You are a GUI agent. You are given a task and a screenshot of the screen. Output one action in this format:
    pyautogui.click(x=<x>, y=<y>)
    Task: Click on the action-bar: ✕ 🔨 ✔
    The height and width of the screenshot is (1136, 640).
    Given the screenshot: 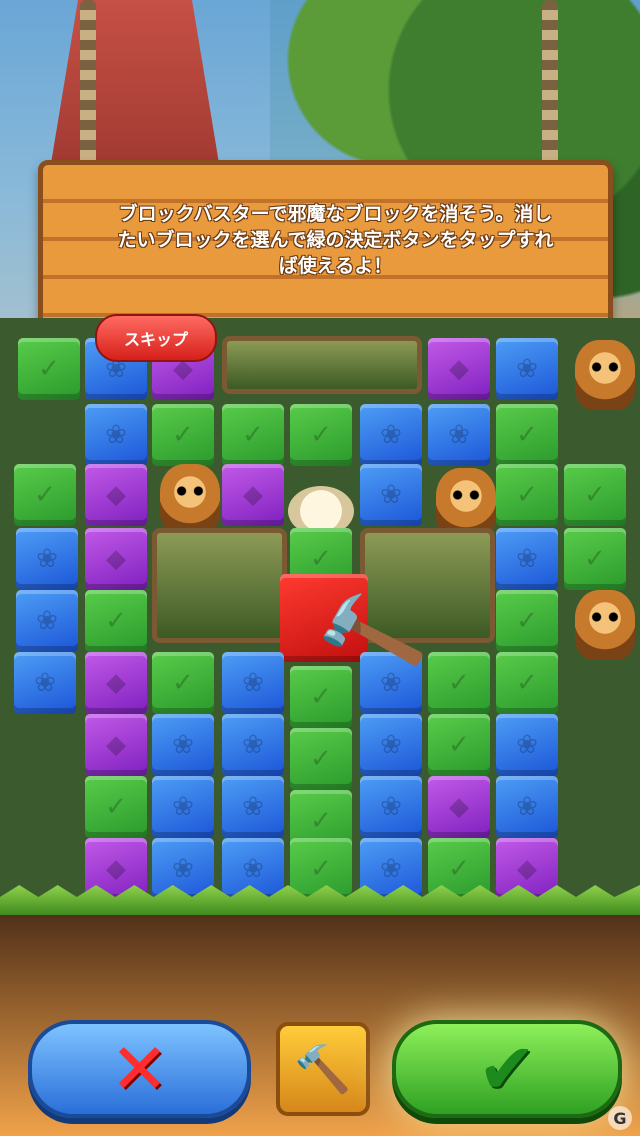 What is the action you would take?
    pyautogui.click(x=320, y=1065)
    